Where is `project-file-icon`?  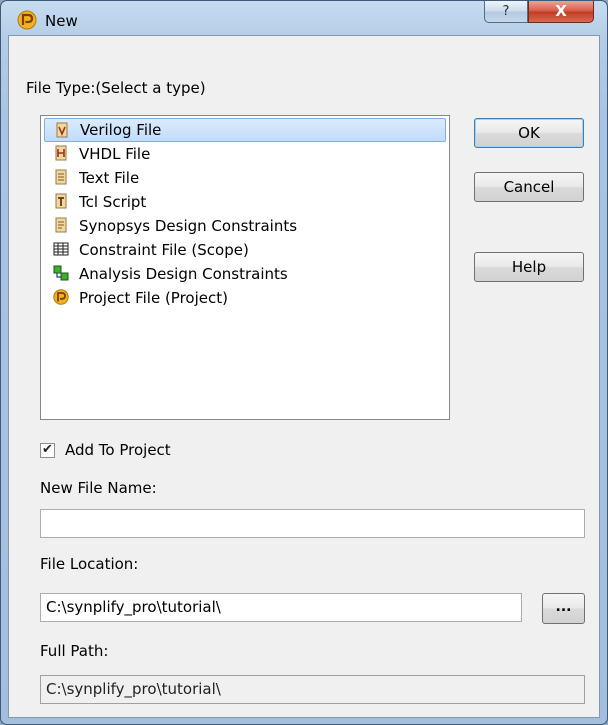
project-file-icon is located at coordinates (61, 297).